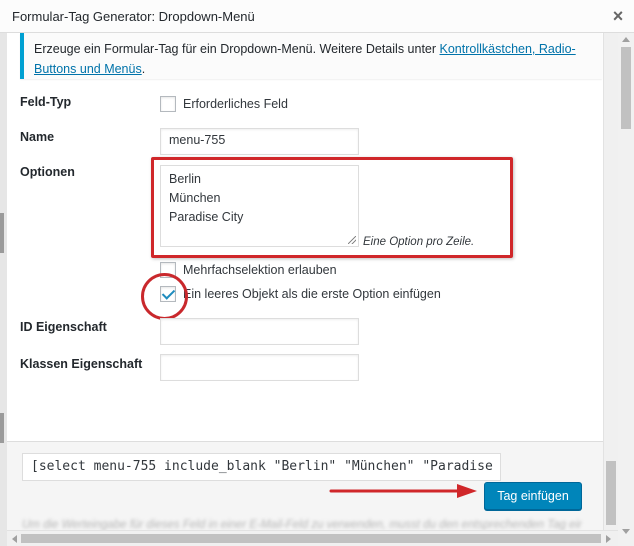  I want to click on option-line: Berlin, so click(185, 179).